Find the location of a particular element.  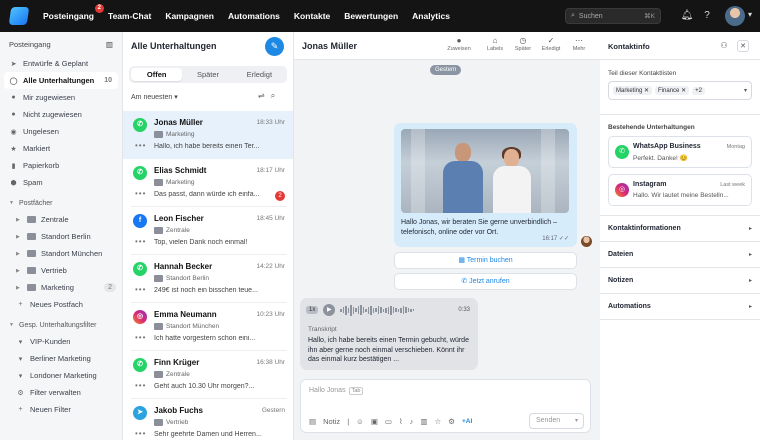

sidebar-item-unassigned: ● Nicht zugewiesen is located at coordinates (61, 114).